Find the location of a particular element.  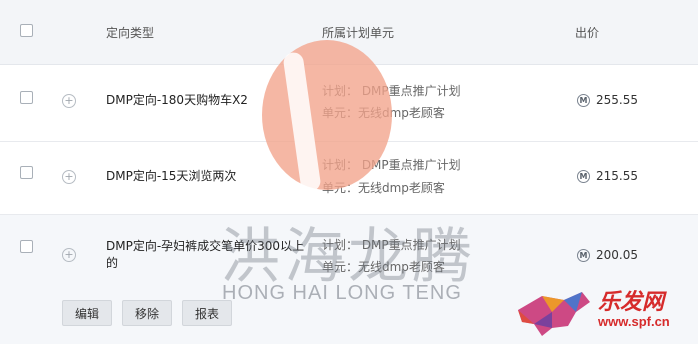

targeting-name-continued: 的 is located at coordinates (112, 263).